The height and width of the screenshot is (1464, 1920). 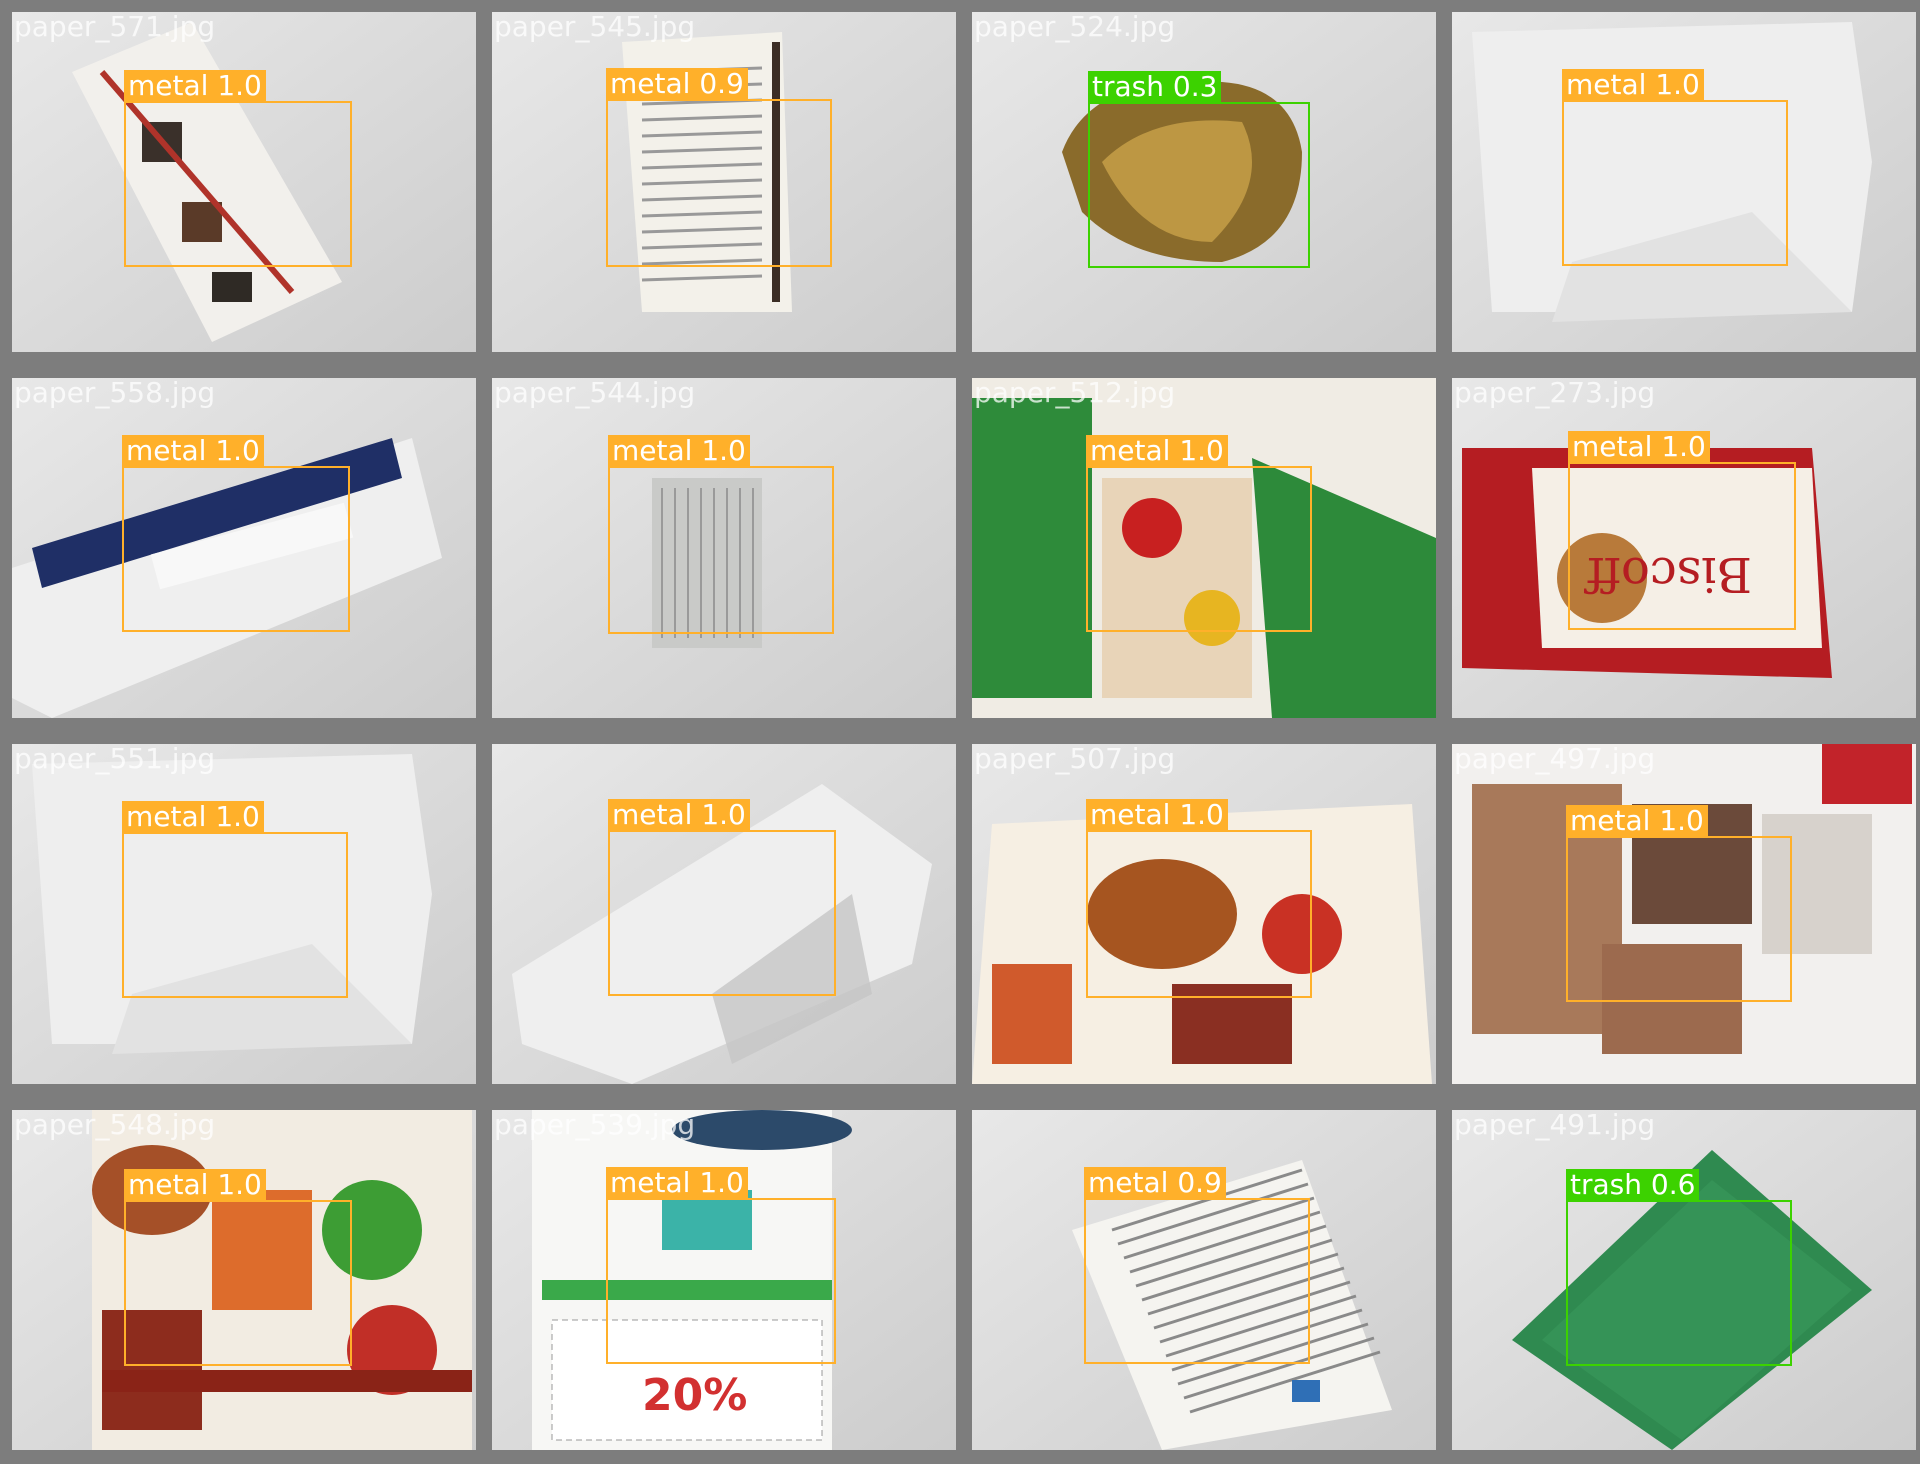 I want to click on filename-label: paper_512.jpg, so click(x=1075, y=393).